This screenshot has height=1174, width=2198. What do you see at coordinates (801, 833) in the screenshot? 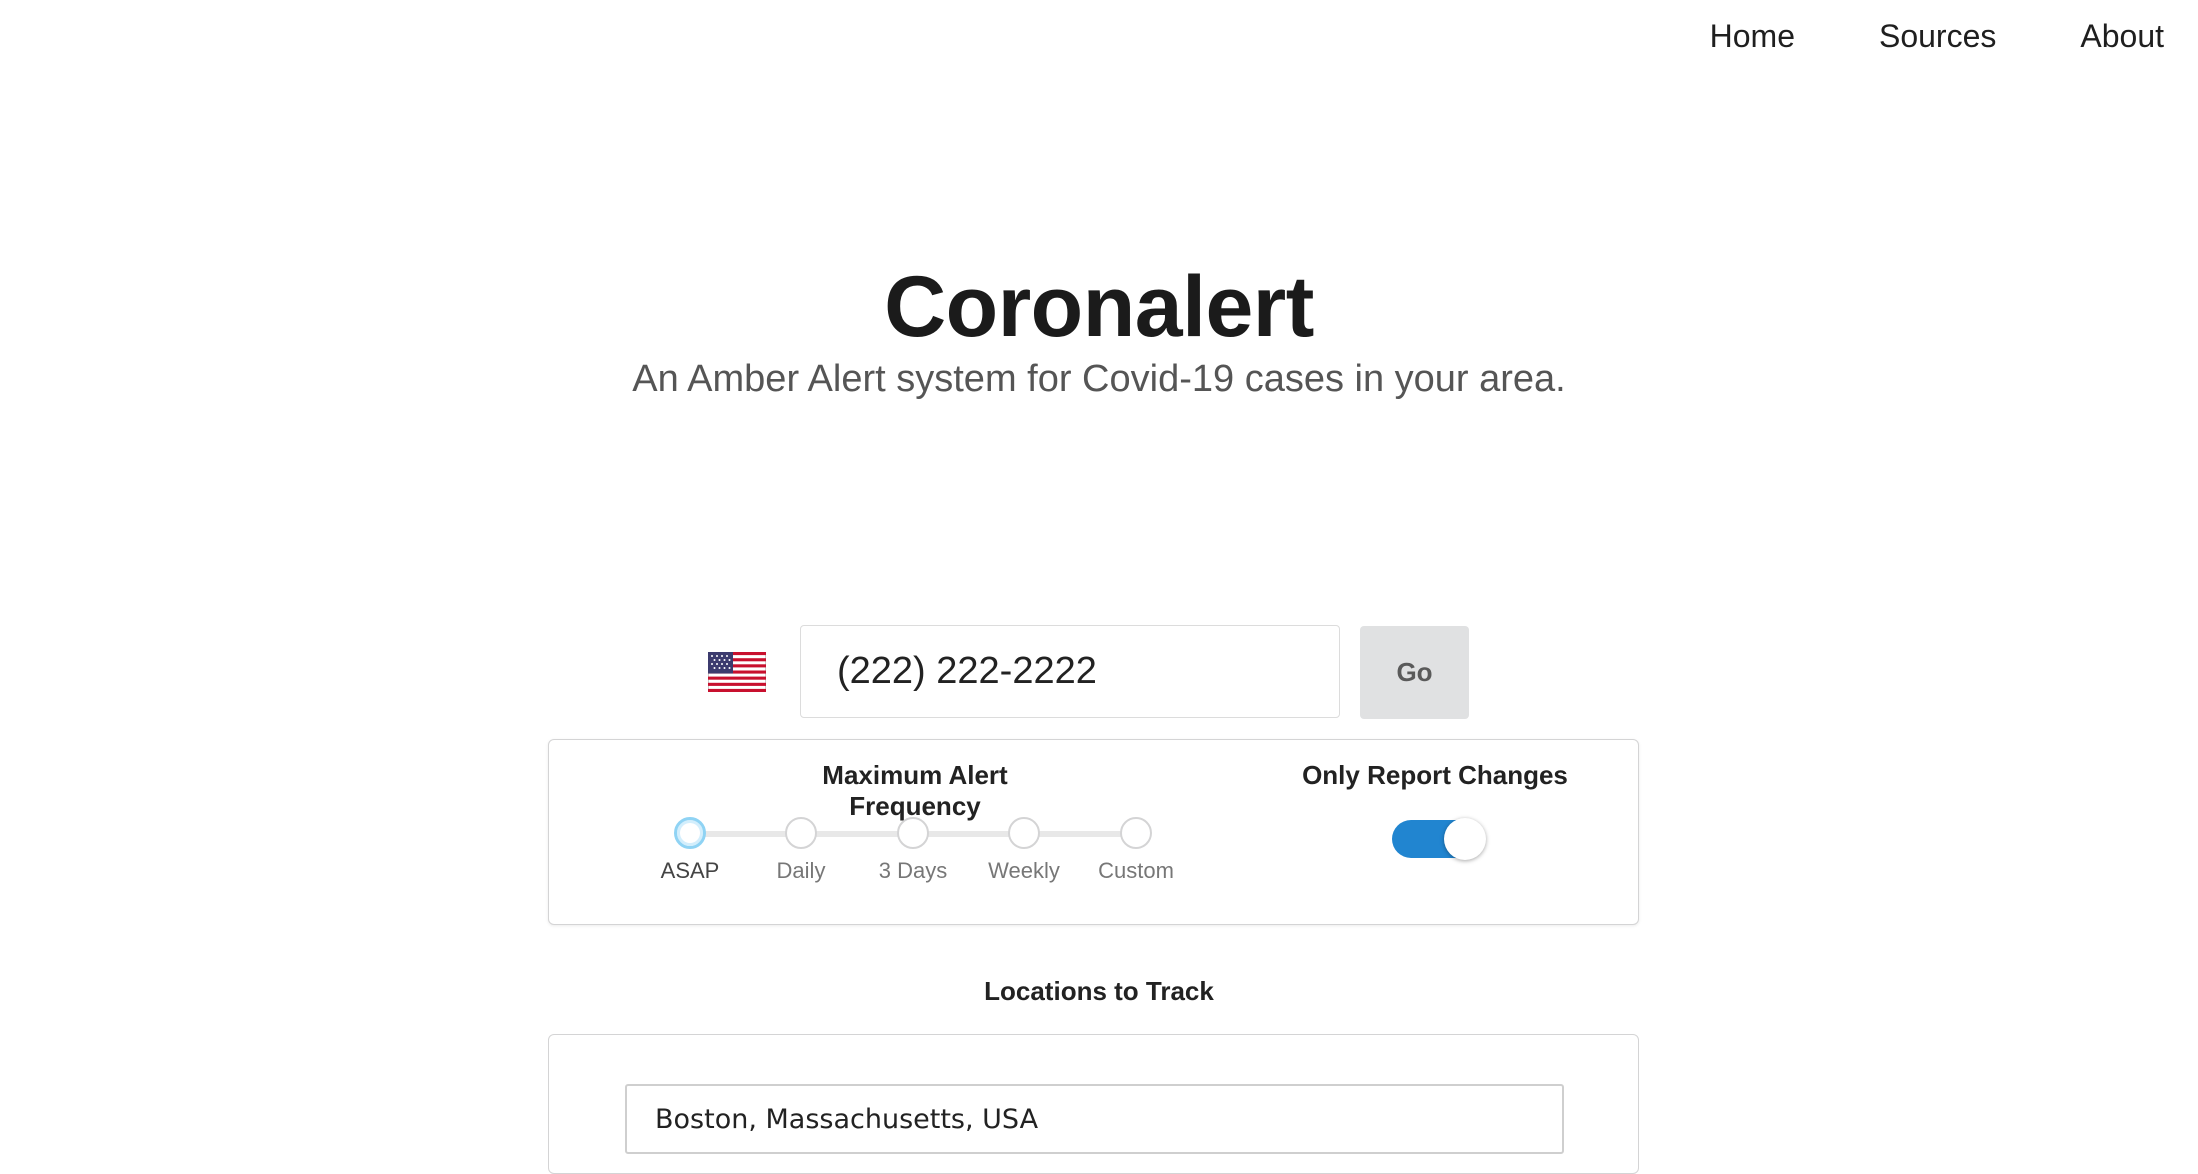
I see `frequency-step-daily` at bounding box center [801, 833].